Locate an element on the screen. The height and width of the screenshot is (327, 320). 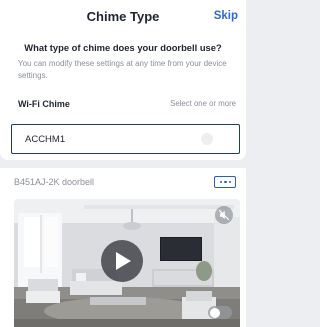
section-label-wifi-chime: Wi-Fi Chime is located at coordinates (44, 104).